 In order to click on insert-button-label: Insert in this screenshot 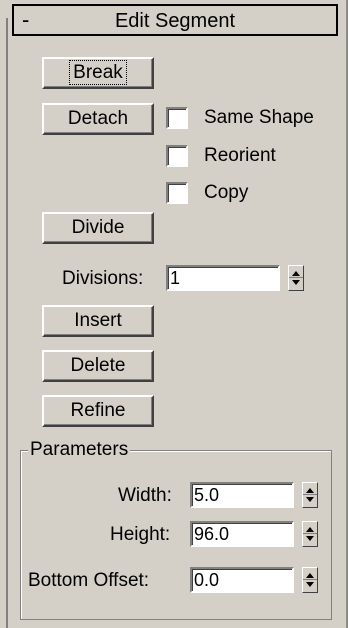, I will do `click(98, 320)`.